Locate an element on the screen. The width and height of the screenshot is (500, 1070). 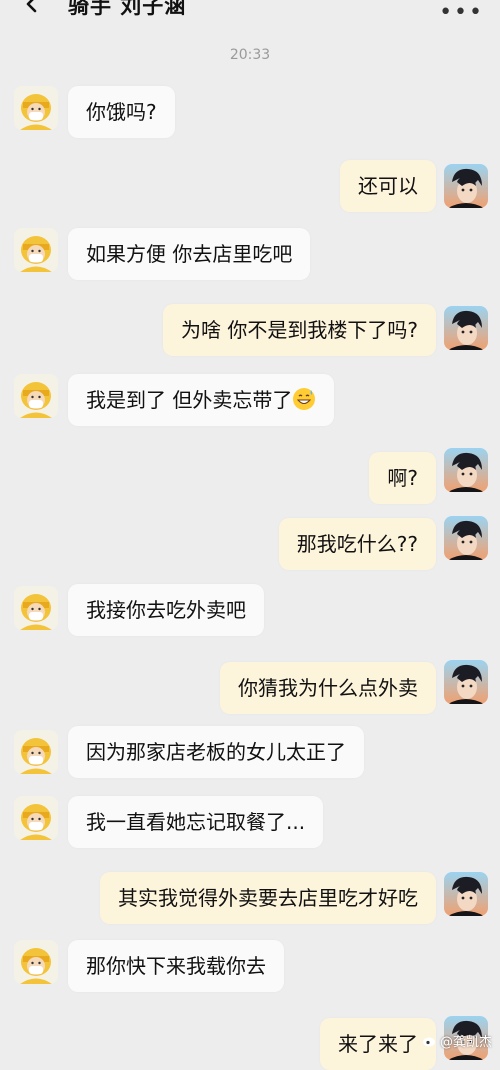
message-bubble: 啊? is located at coordinates (402, 478).